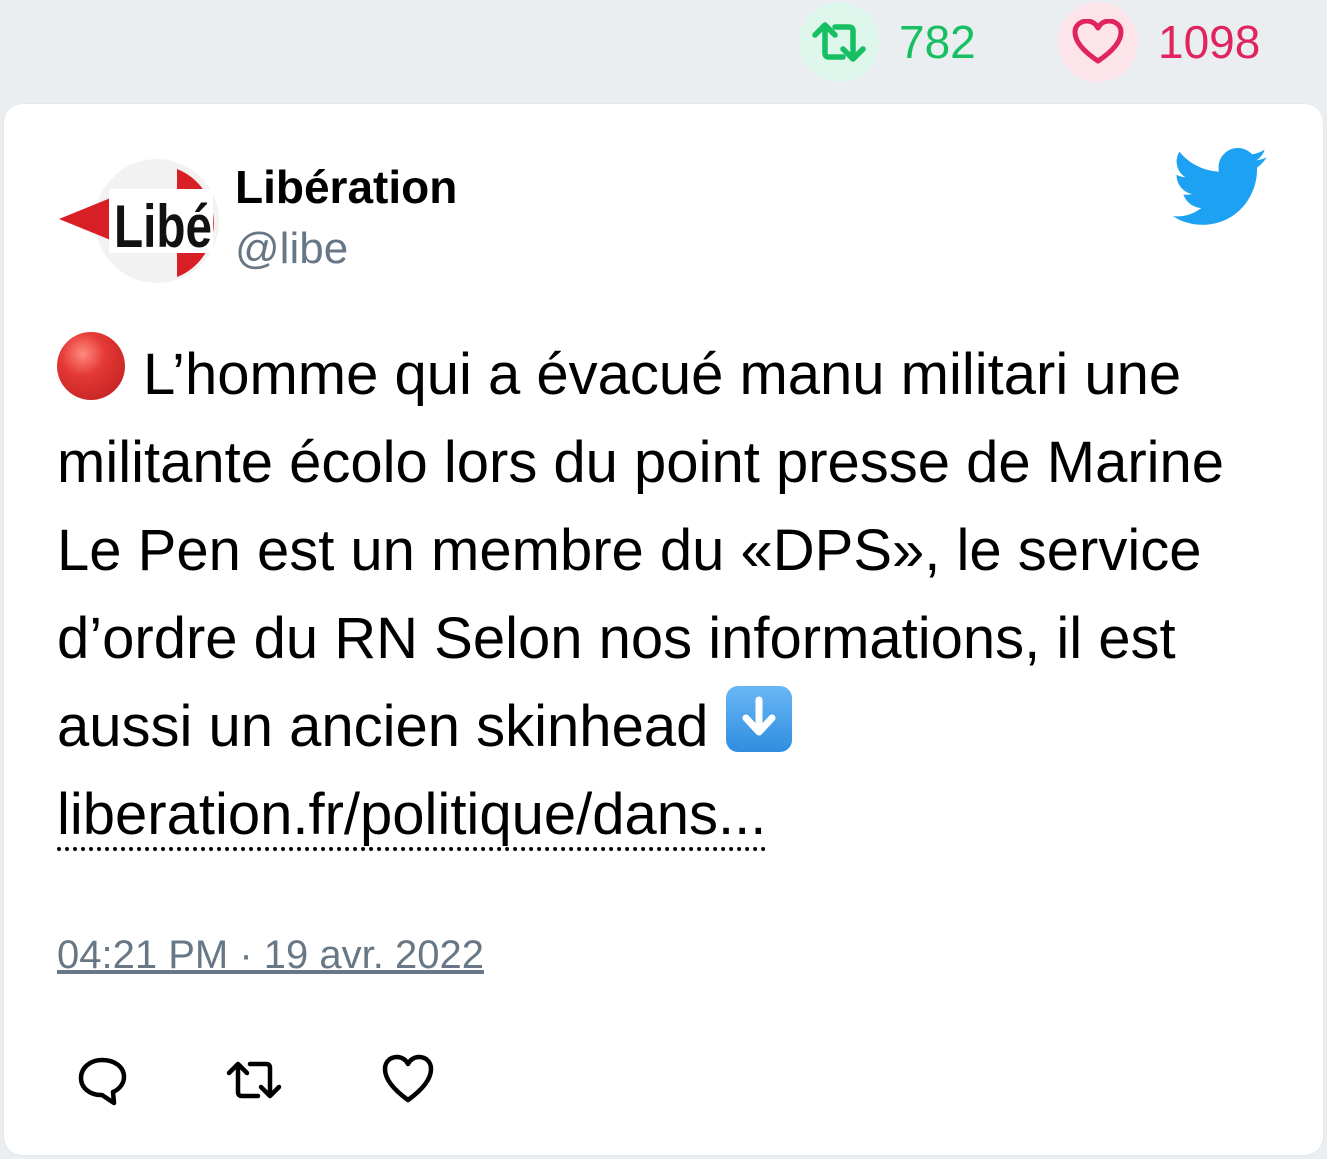  Describe the element at coordinates (346, 187) in the screenshot. I see `author-name: Libération` at that location.